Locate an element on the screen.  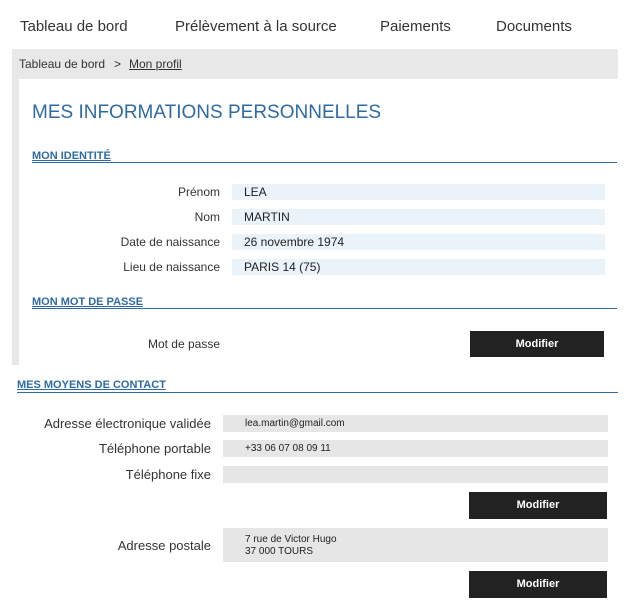
breadcrumb: Tableau de bord > Mon profil is located at coordinates (315, 64).